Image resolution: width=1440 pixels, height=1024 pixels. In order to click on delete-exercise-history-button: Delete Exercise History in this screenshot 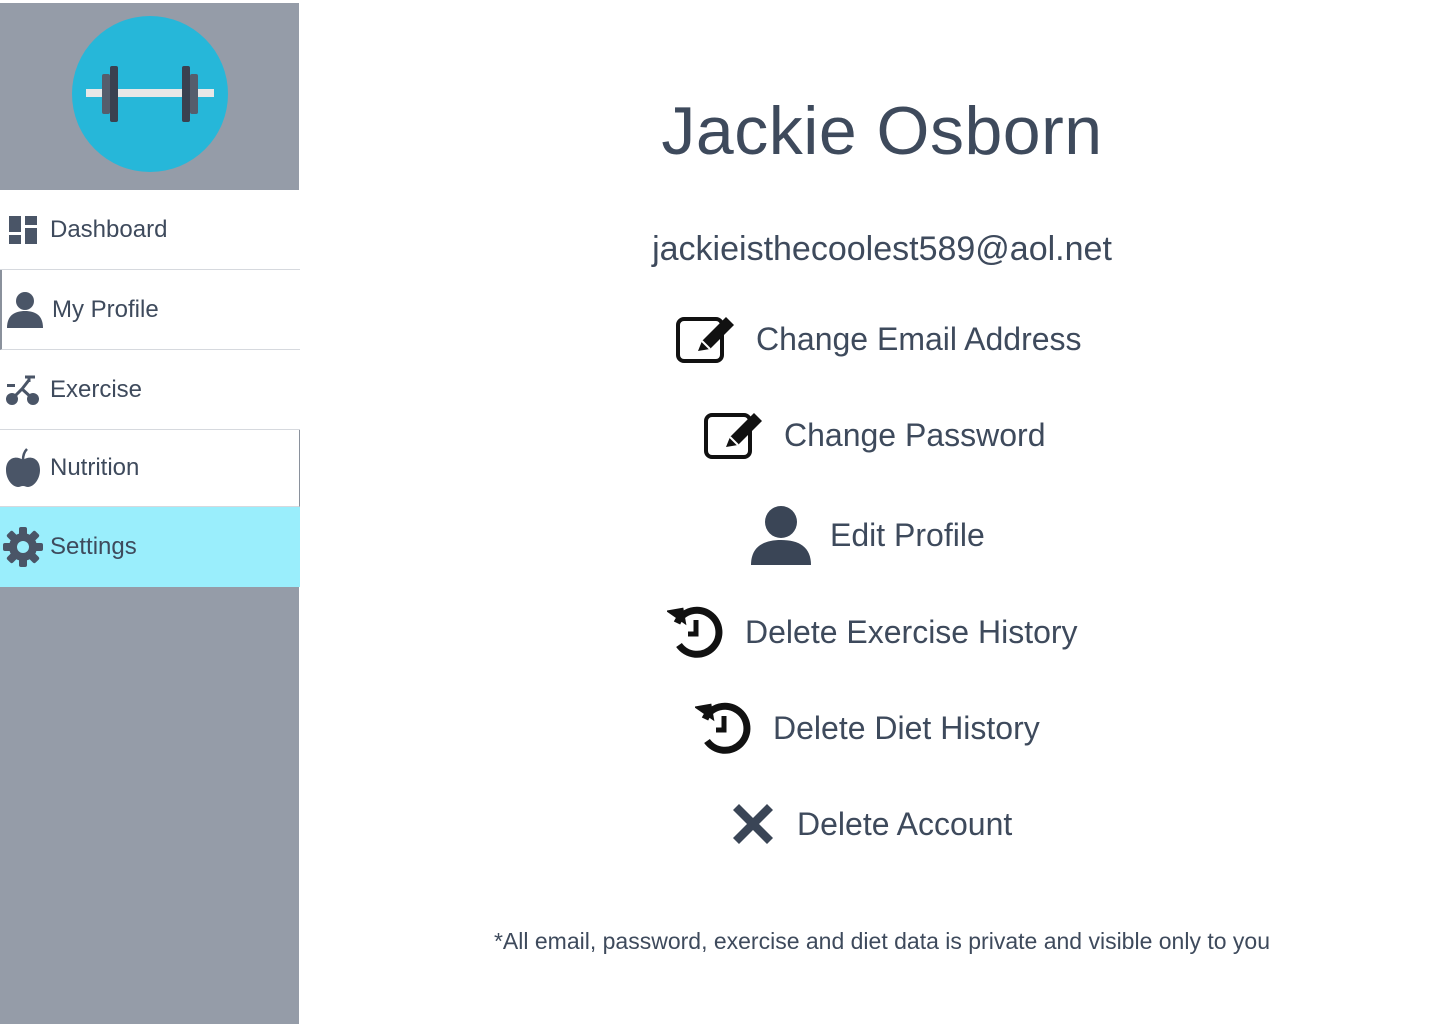, I will do `click(872, 632)`.